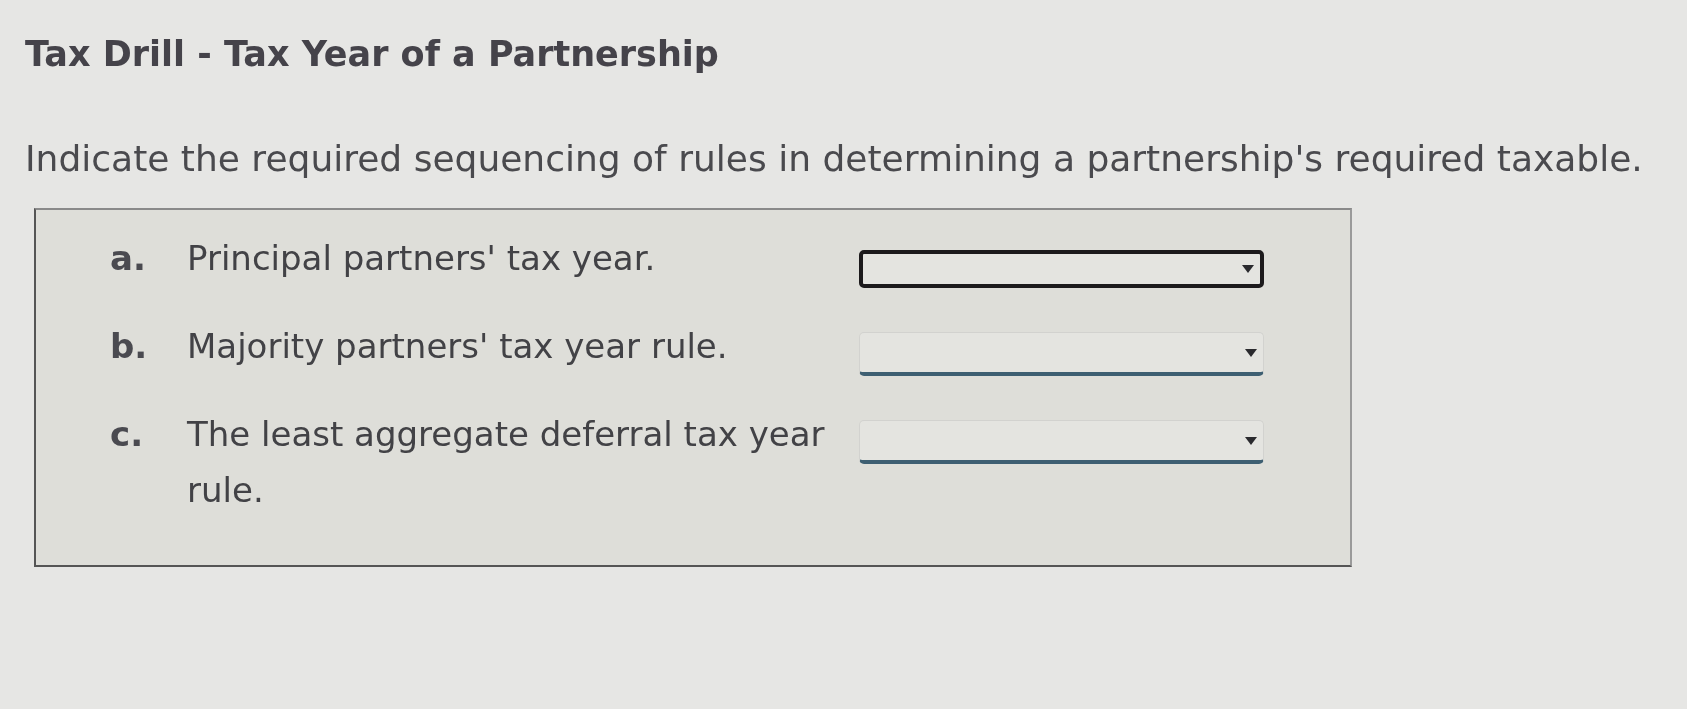  I want to click on item-letter: c., so click(127, 434).